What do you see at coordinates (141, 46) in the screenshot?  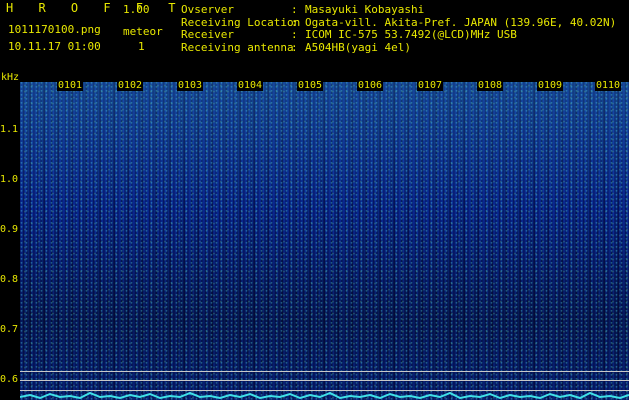 I see `meteor-count: 1` at bounding box center [141, 46].